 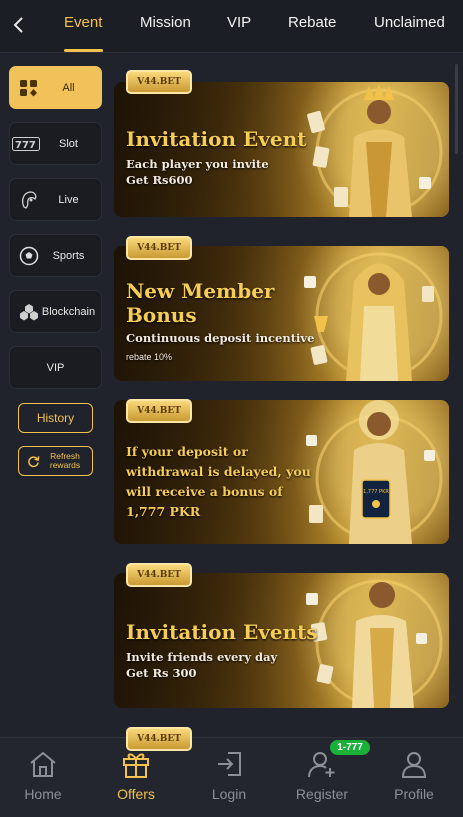 I want to click on refresh-rewards-button: Refresh rewards, so click(x=55, y=461).